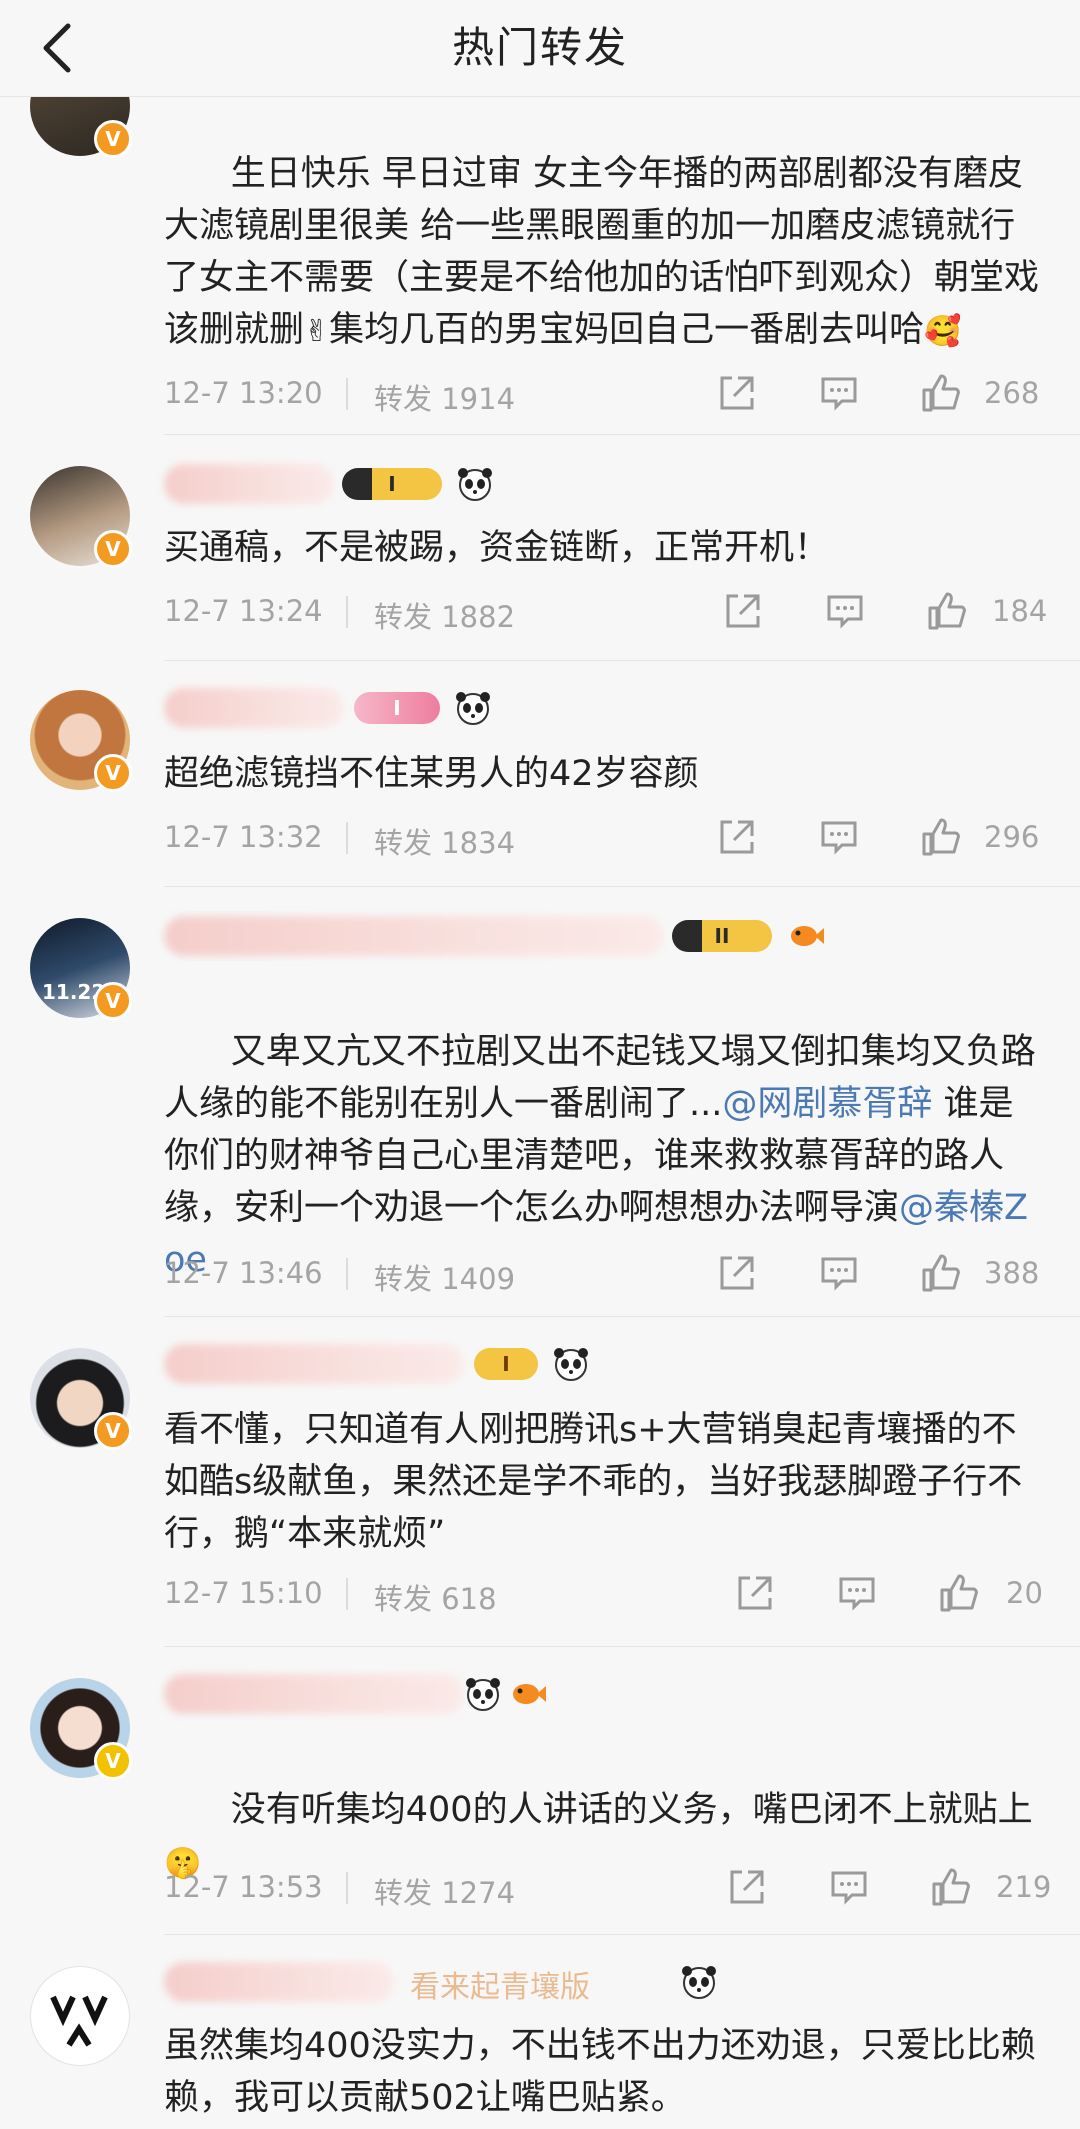  I want to click on avatar: 11.22 V, so click(81, 969).